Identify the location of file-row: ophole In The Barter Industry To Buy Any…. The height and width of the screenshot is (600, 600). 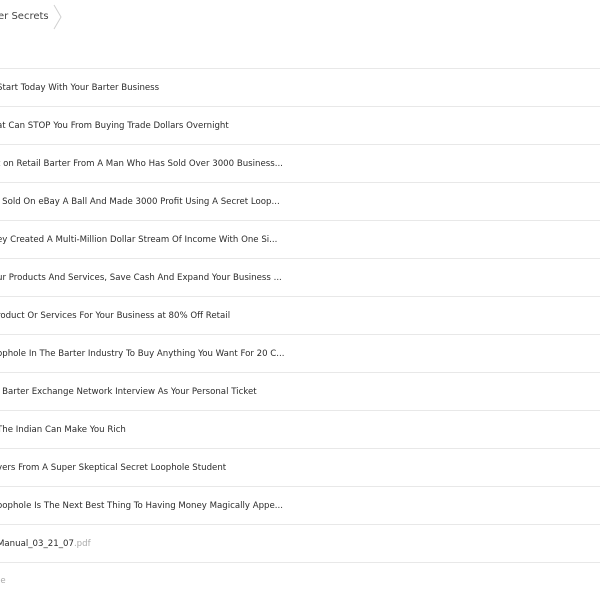
(300, 353).